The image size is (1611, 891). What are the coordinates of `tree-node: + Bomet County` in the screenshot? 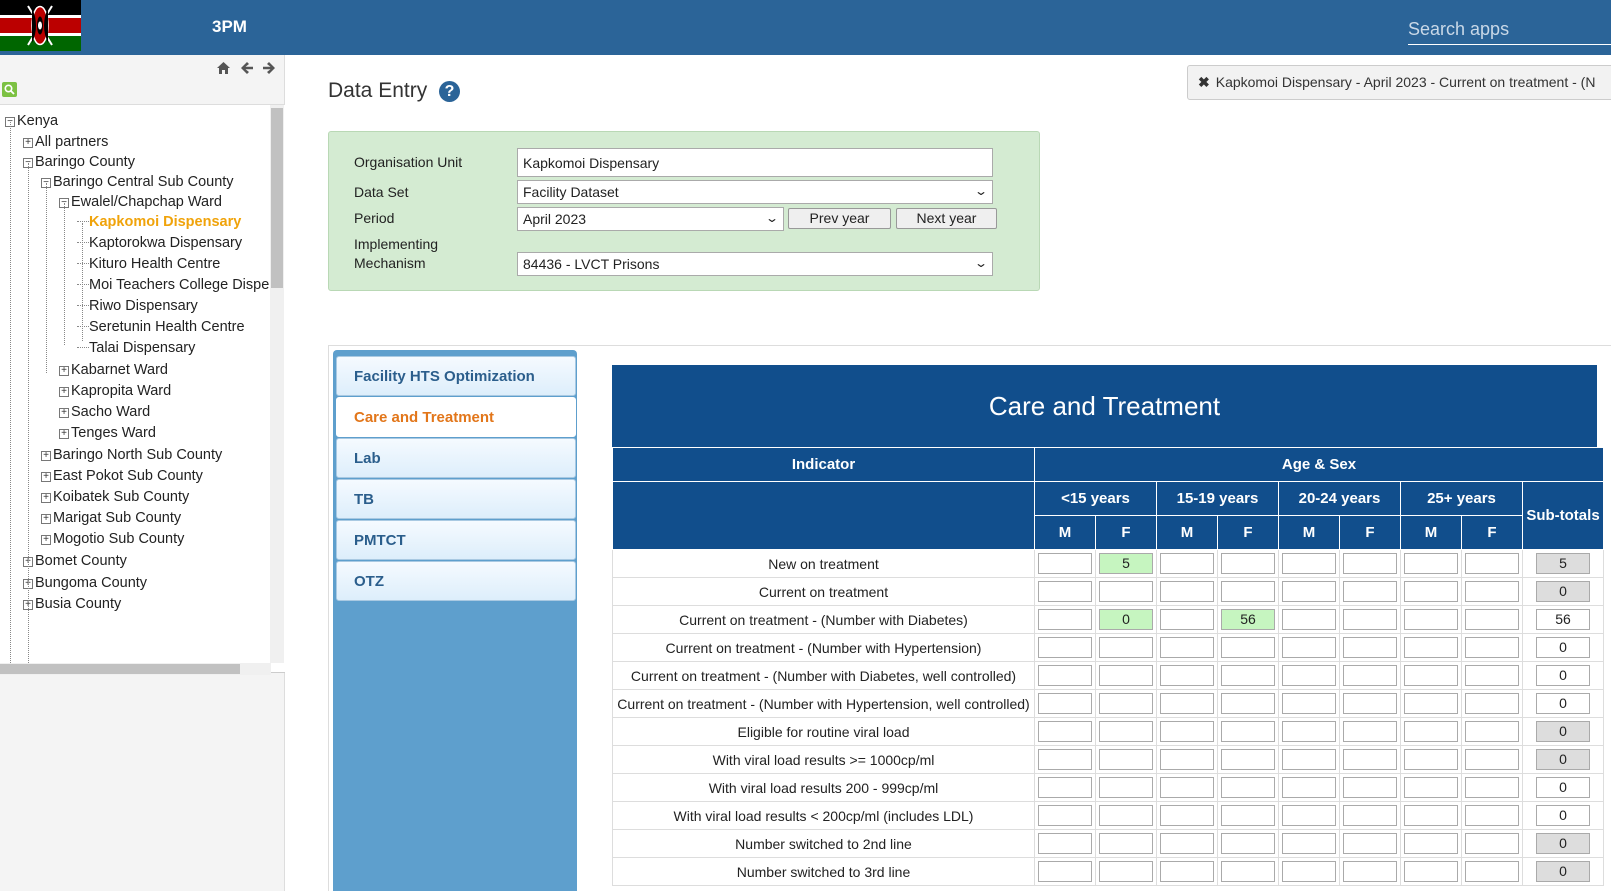 It's located at (75, 561).